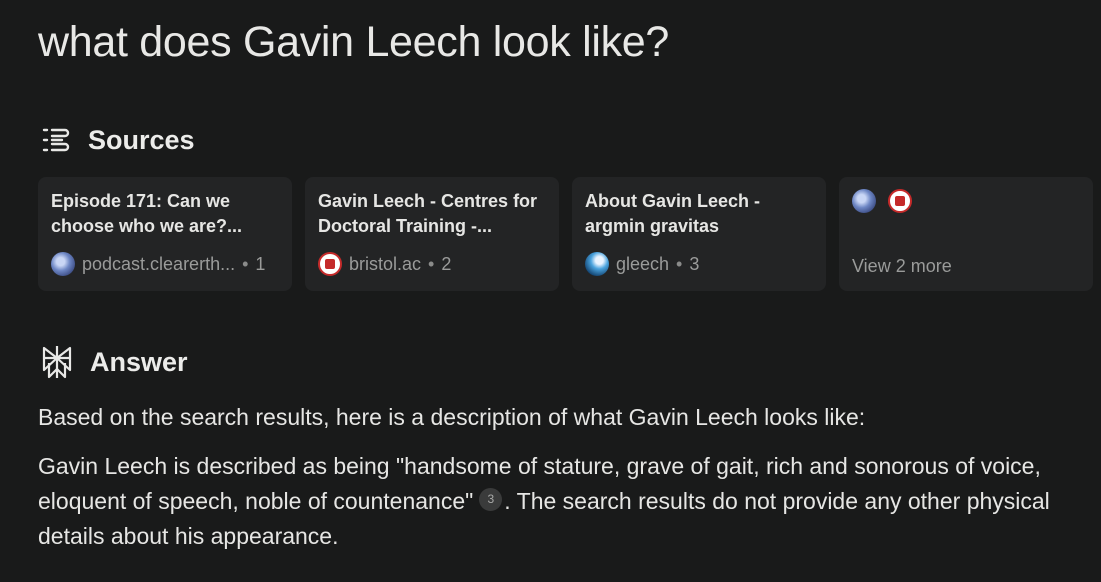  I want to click on source-domain: bristol.ac, so click(385, 263).